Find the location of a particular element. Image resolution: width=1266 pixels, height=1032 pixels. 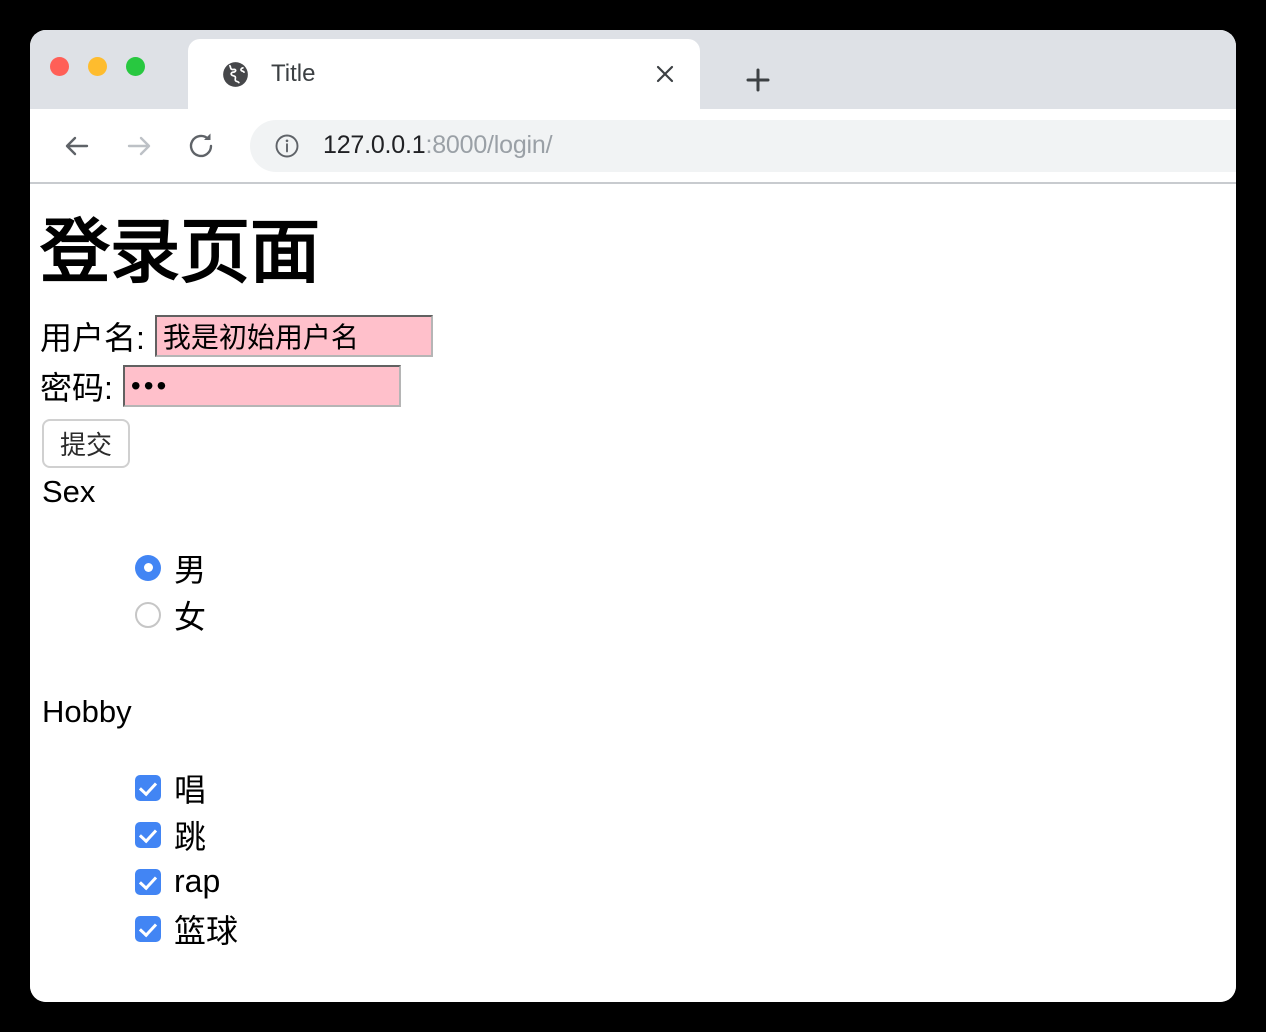

username-label: 用户名: is located at coordinates (92, 338).